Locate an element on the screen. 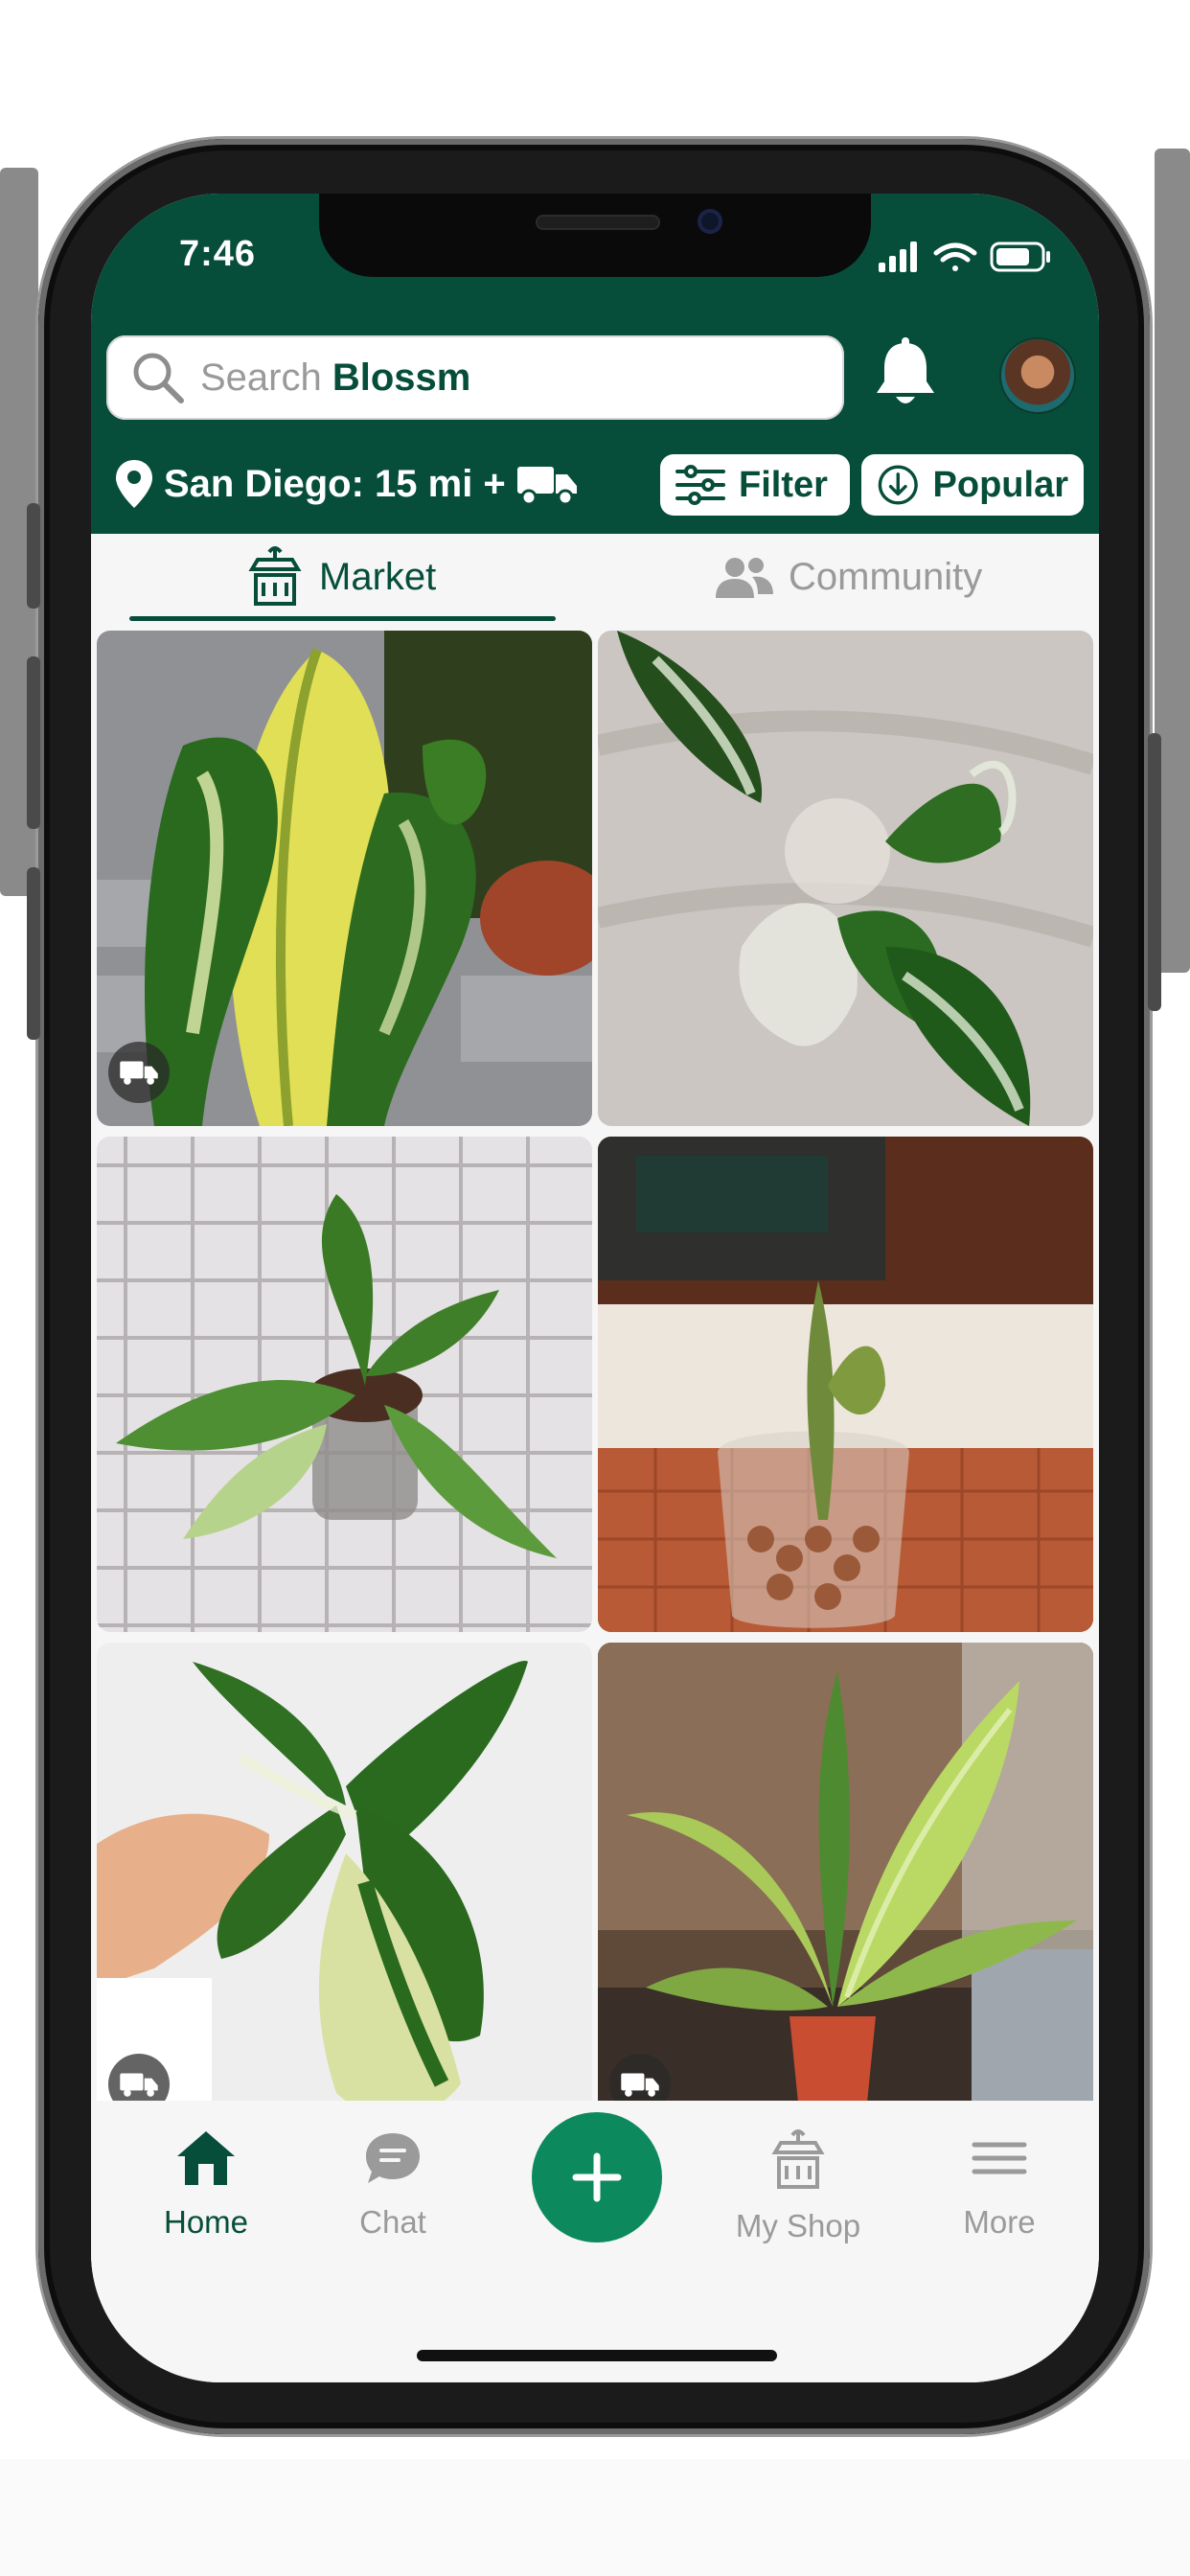  silent-switch is located at coordinates (34, 556).